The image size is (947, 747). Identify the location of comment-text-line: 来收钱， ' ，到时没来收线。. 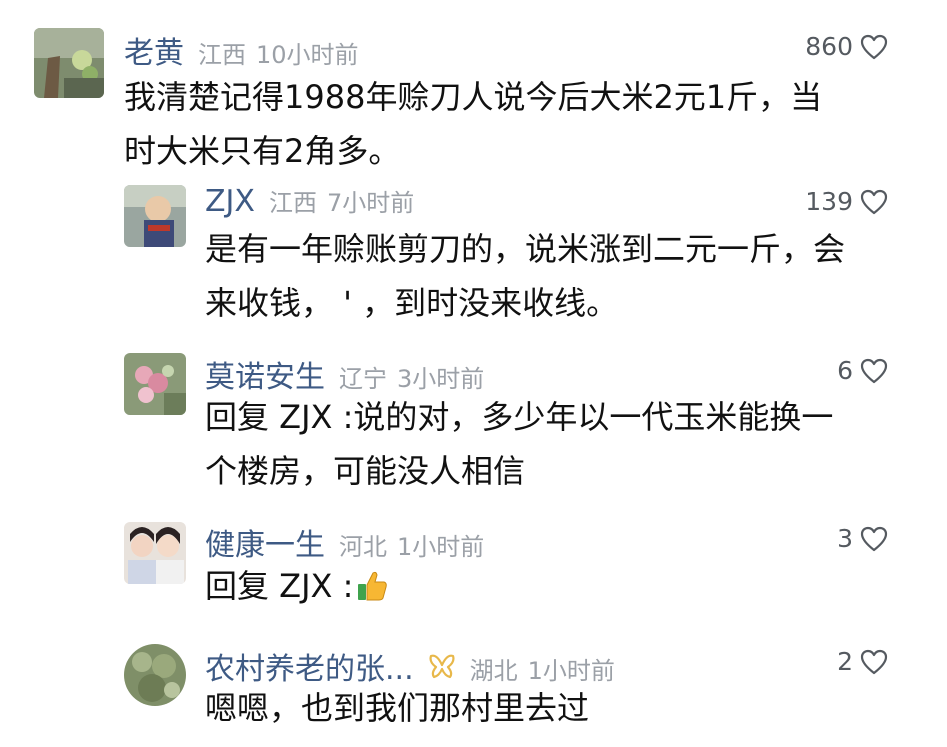
(412, 303).